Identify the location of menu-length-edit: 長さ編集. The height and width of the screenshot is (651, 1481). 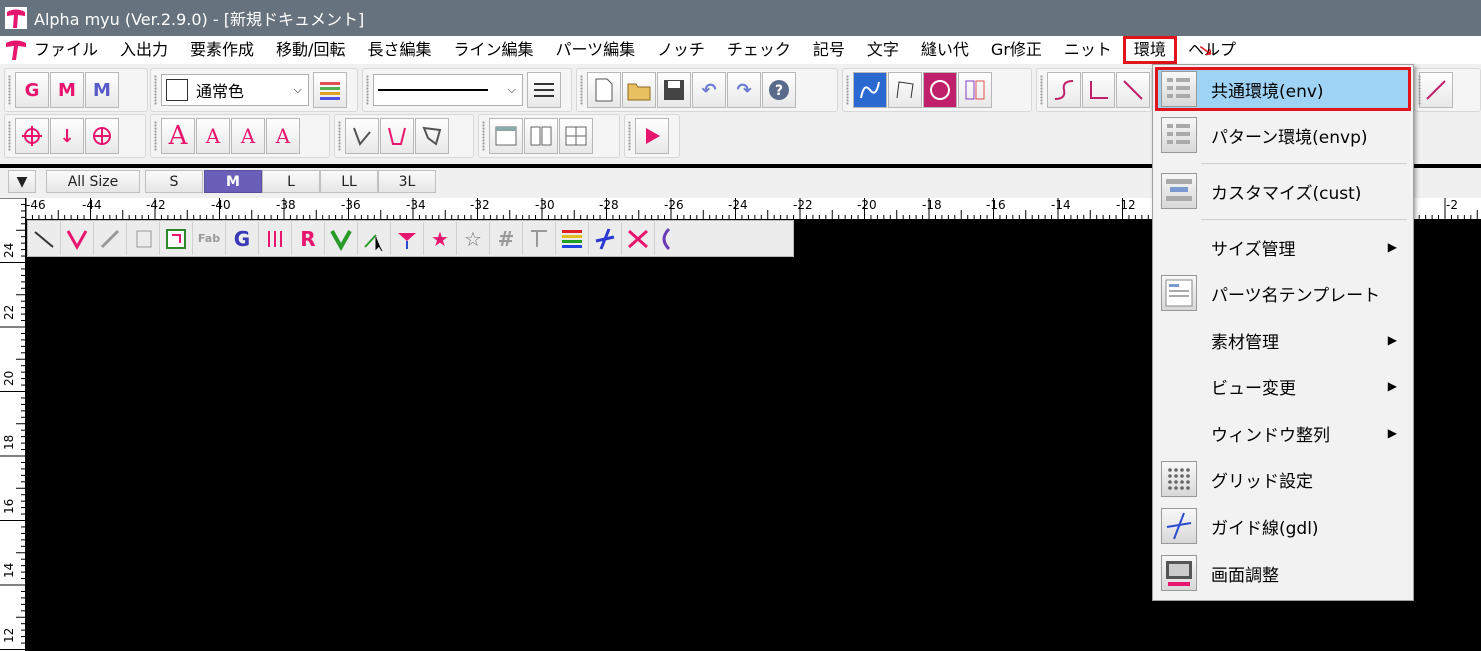
(399, 50).